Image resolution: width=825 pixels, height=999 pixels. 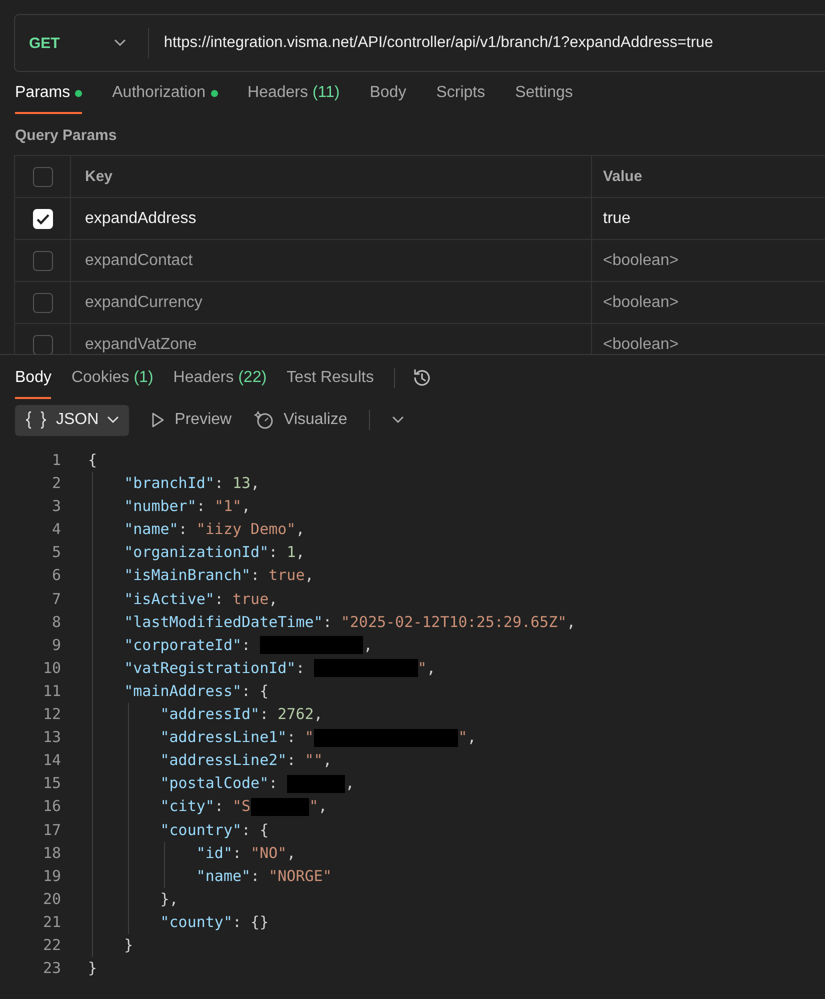 What do you see at coordinates (55, 483) in the screenshot?
I see `line-number: 2` at bounding box center [55, 483].